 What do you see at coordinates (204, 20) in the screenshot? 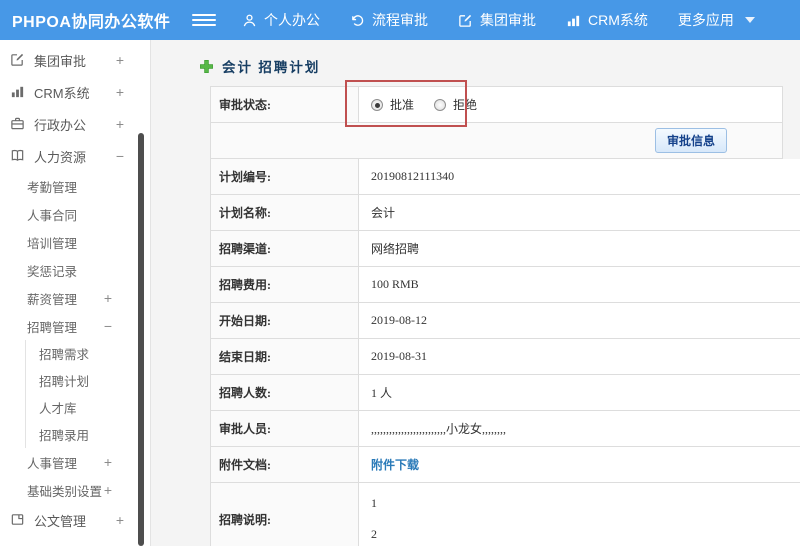
I see `hamburger-menu-icon` at bounding box center [204, 20].